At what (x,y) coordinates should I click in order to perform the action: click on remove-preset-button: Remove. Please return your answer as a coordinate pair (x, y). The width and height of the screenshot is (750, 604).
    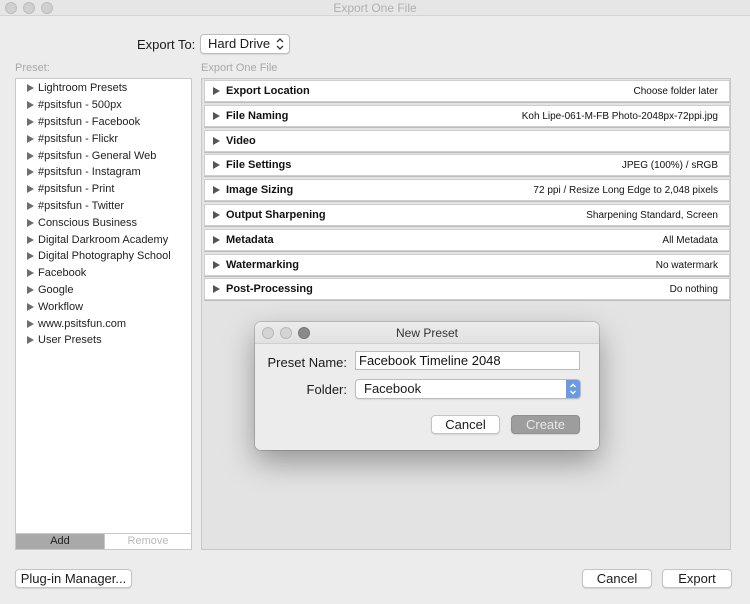
    Looking at the image, I should click on (147, 541).